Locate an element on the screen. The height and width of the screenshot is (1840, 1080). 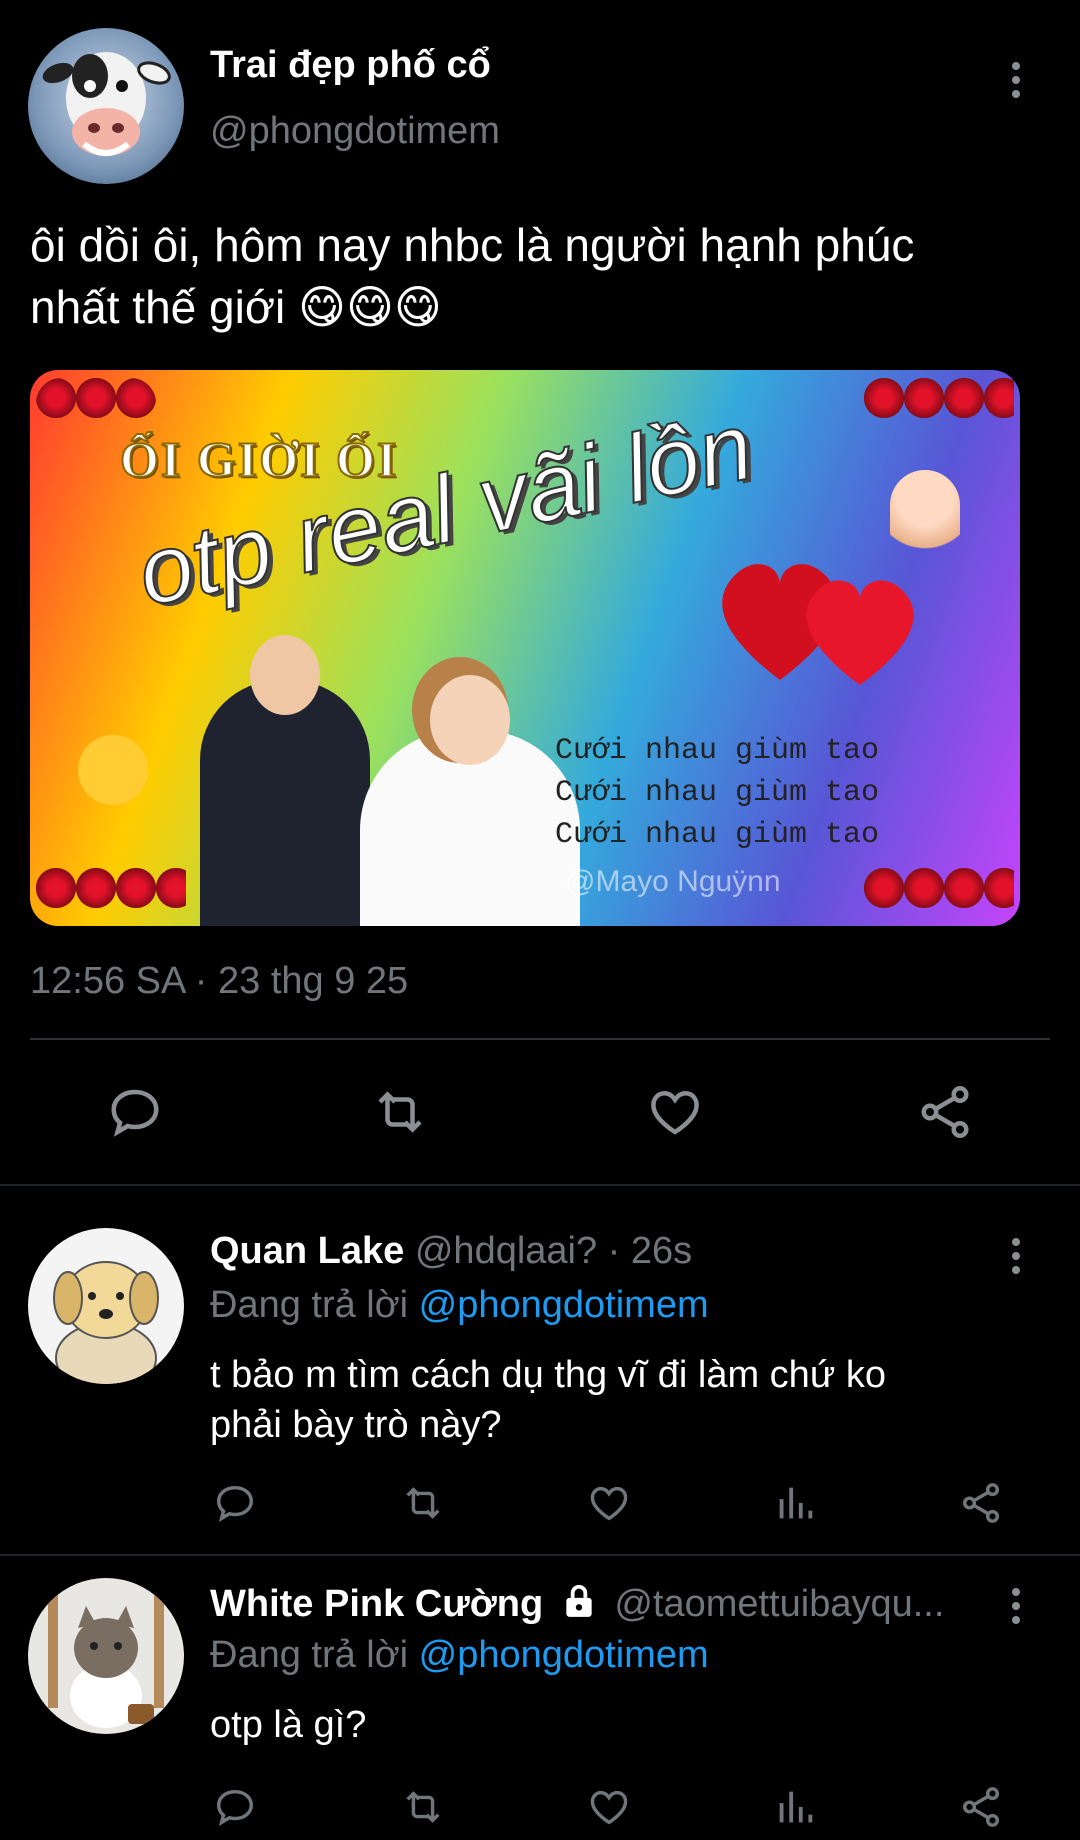
lock-icon is located at coordinates (579, 1600).